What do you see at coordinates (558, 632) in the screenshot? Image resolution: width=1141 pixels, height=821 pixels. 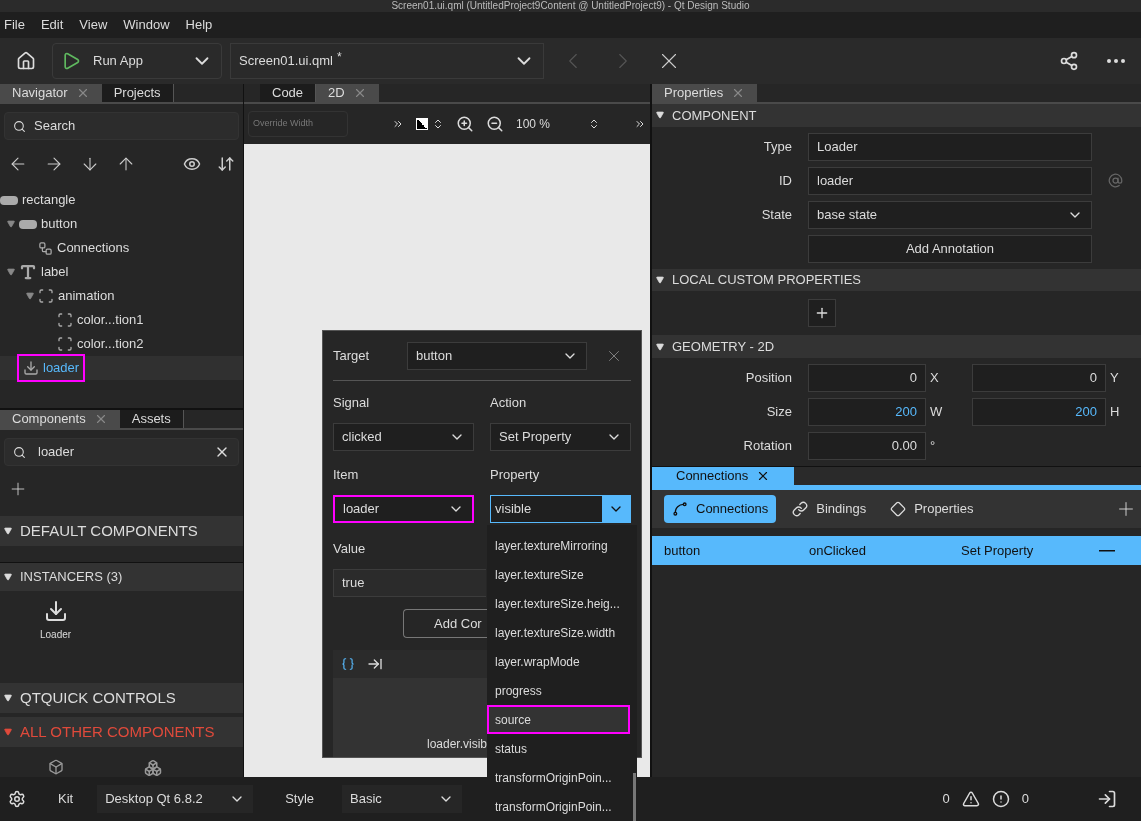 I see `list-item: layer.textureSize.width` at bounding box center [558, 632].